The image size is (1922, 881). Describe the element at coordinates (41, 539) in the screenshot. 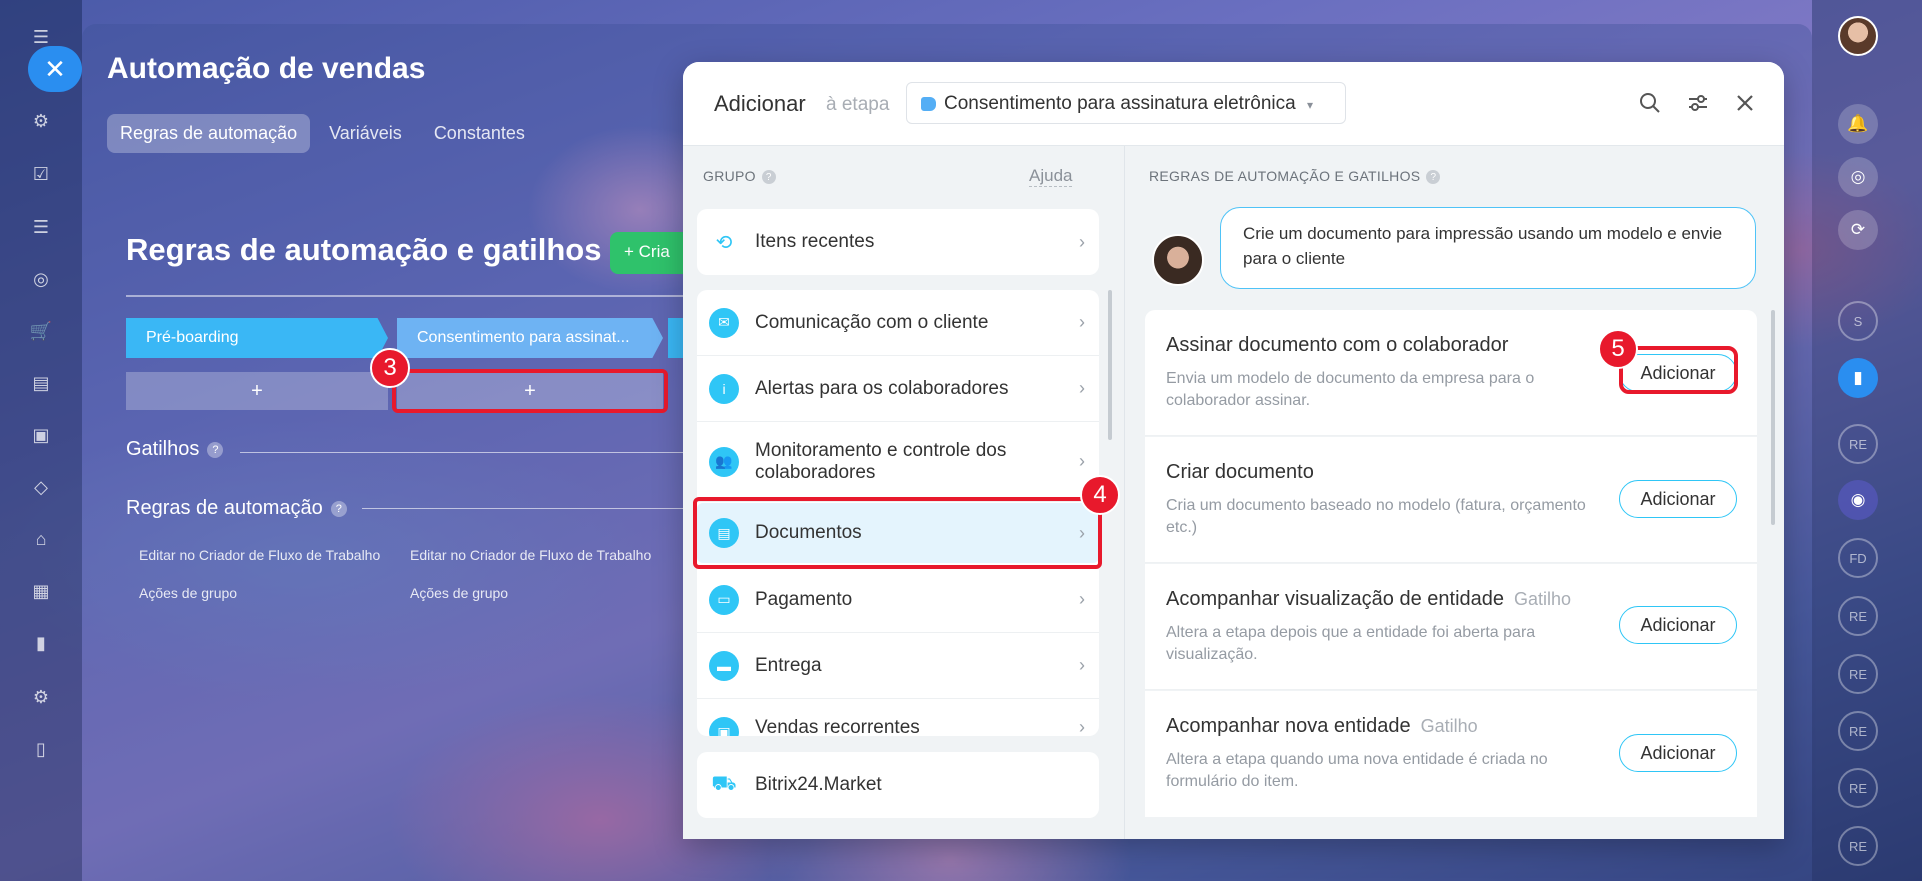

I see `store-icon: ⌂` at that location.